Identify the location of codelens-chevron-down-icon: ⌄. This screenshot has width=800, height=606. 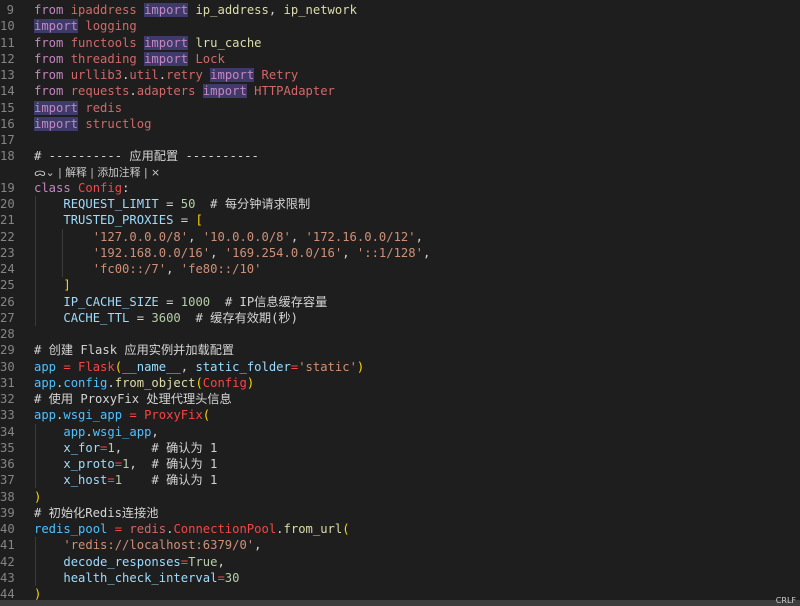
(50, 172).